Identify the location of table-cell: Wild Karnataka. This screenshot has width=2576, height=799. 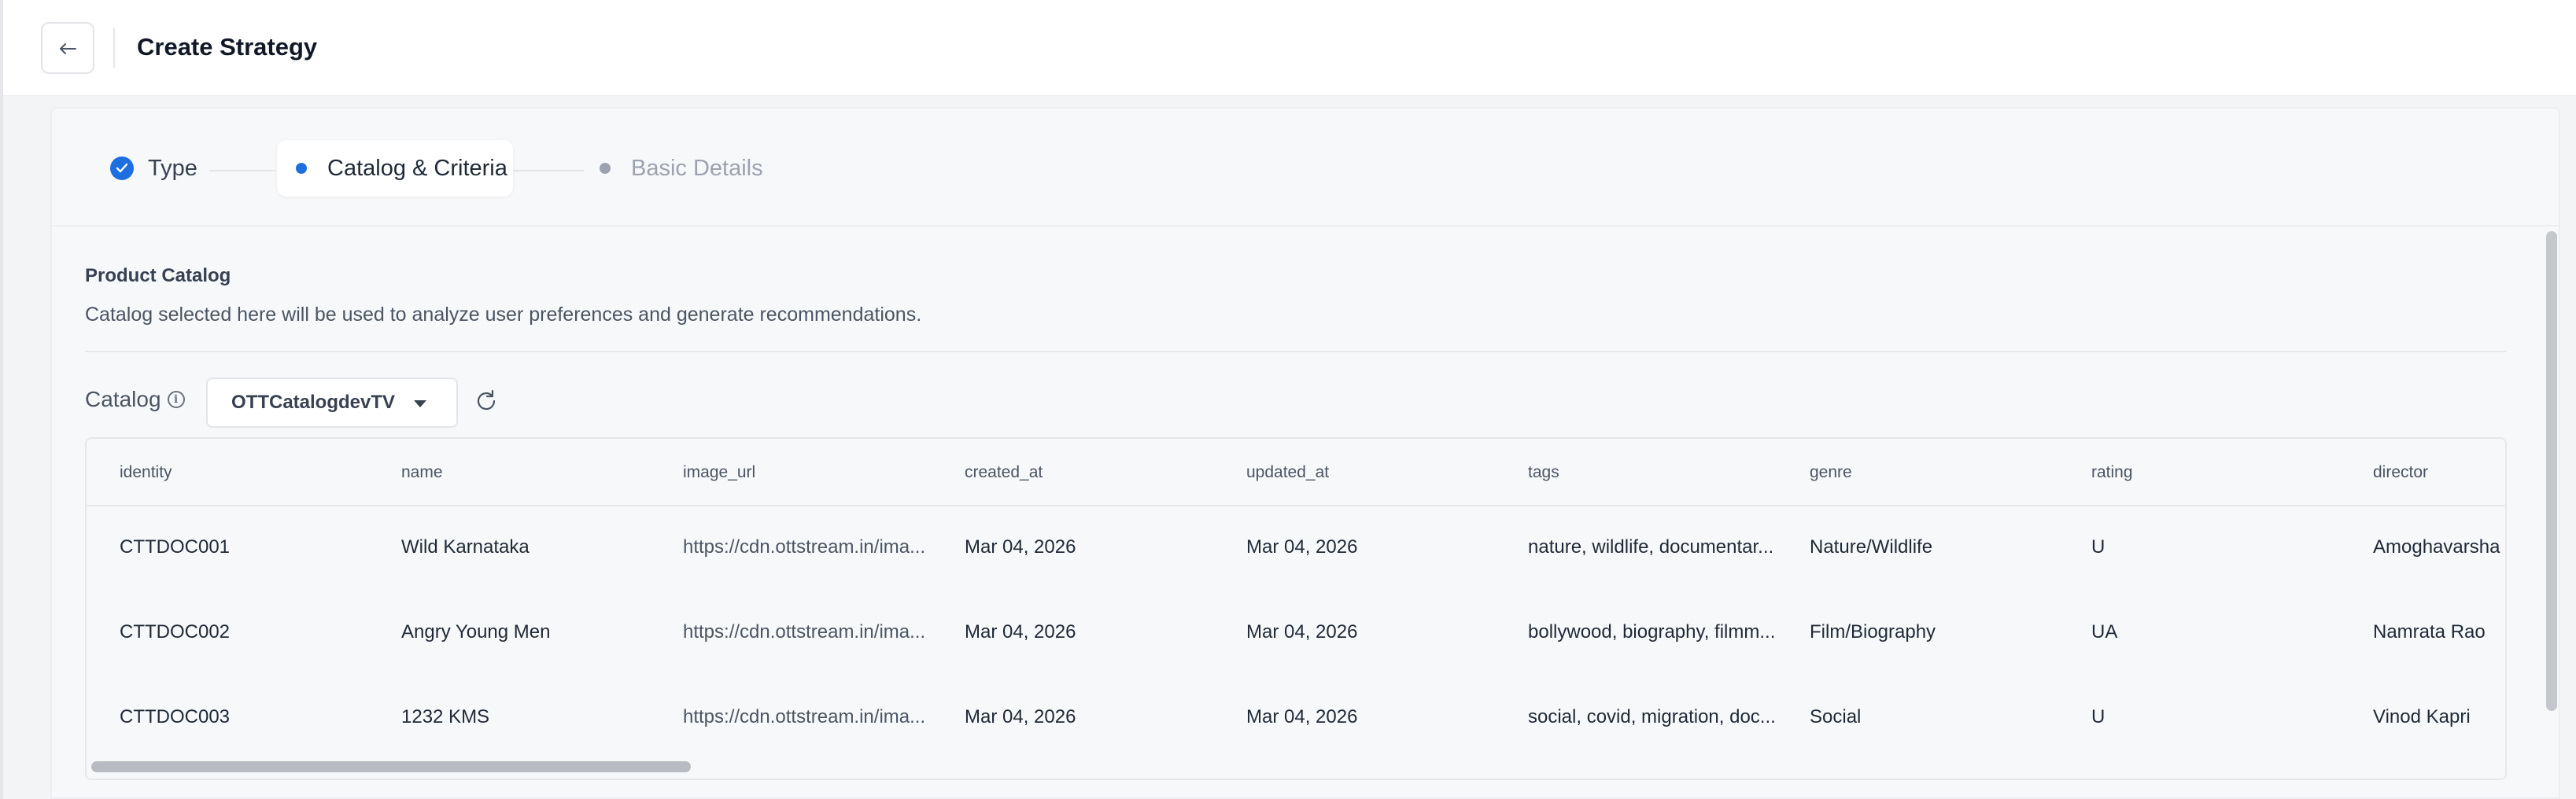
(466, 547).